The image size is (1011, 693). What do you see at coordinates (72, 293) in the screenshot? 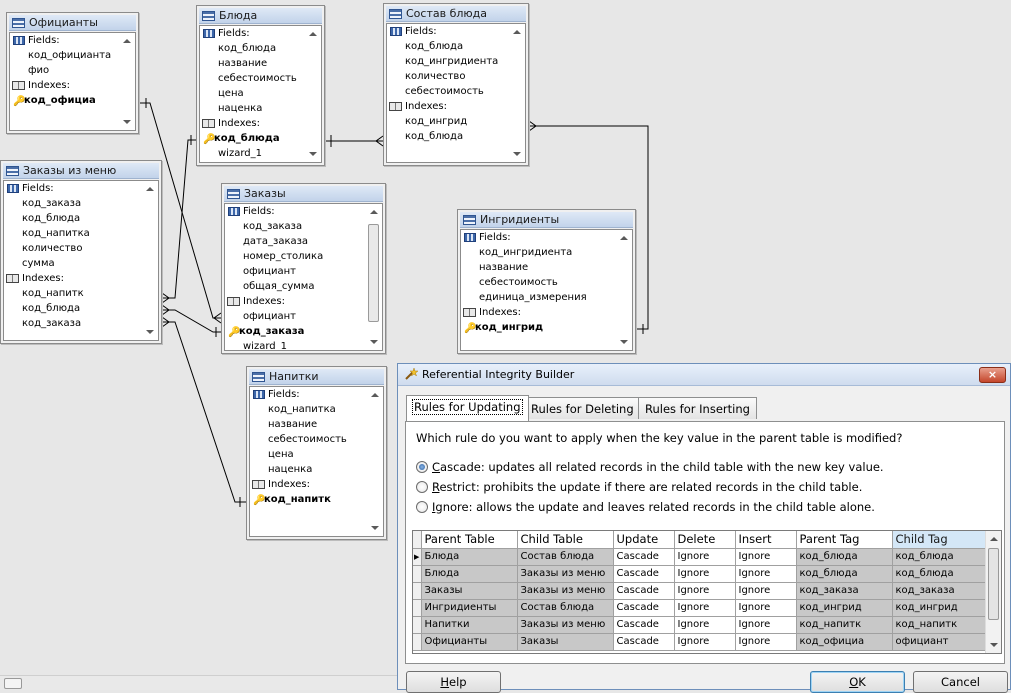
I see `field-item: код_напитк` at bounding box center [72, 293].